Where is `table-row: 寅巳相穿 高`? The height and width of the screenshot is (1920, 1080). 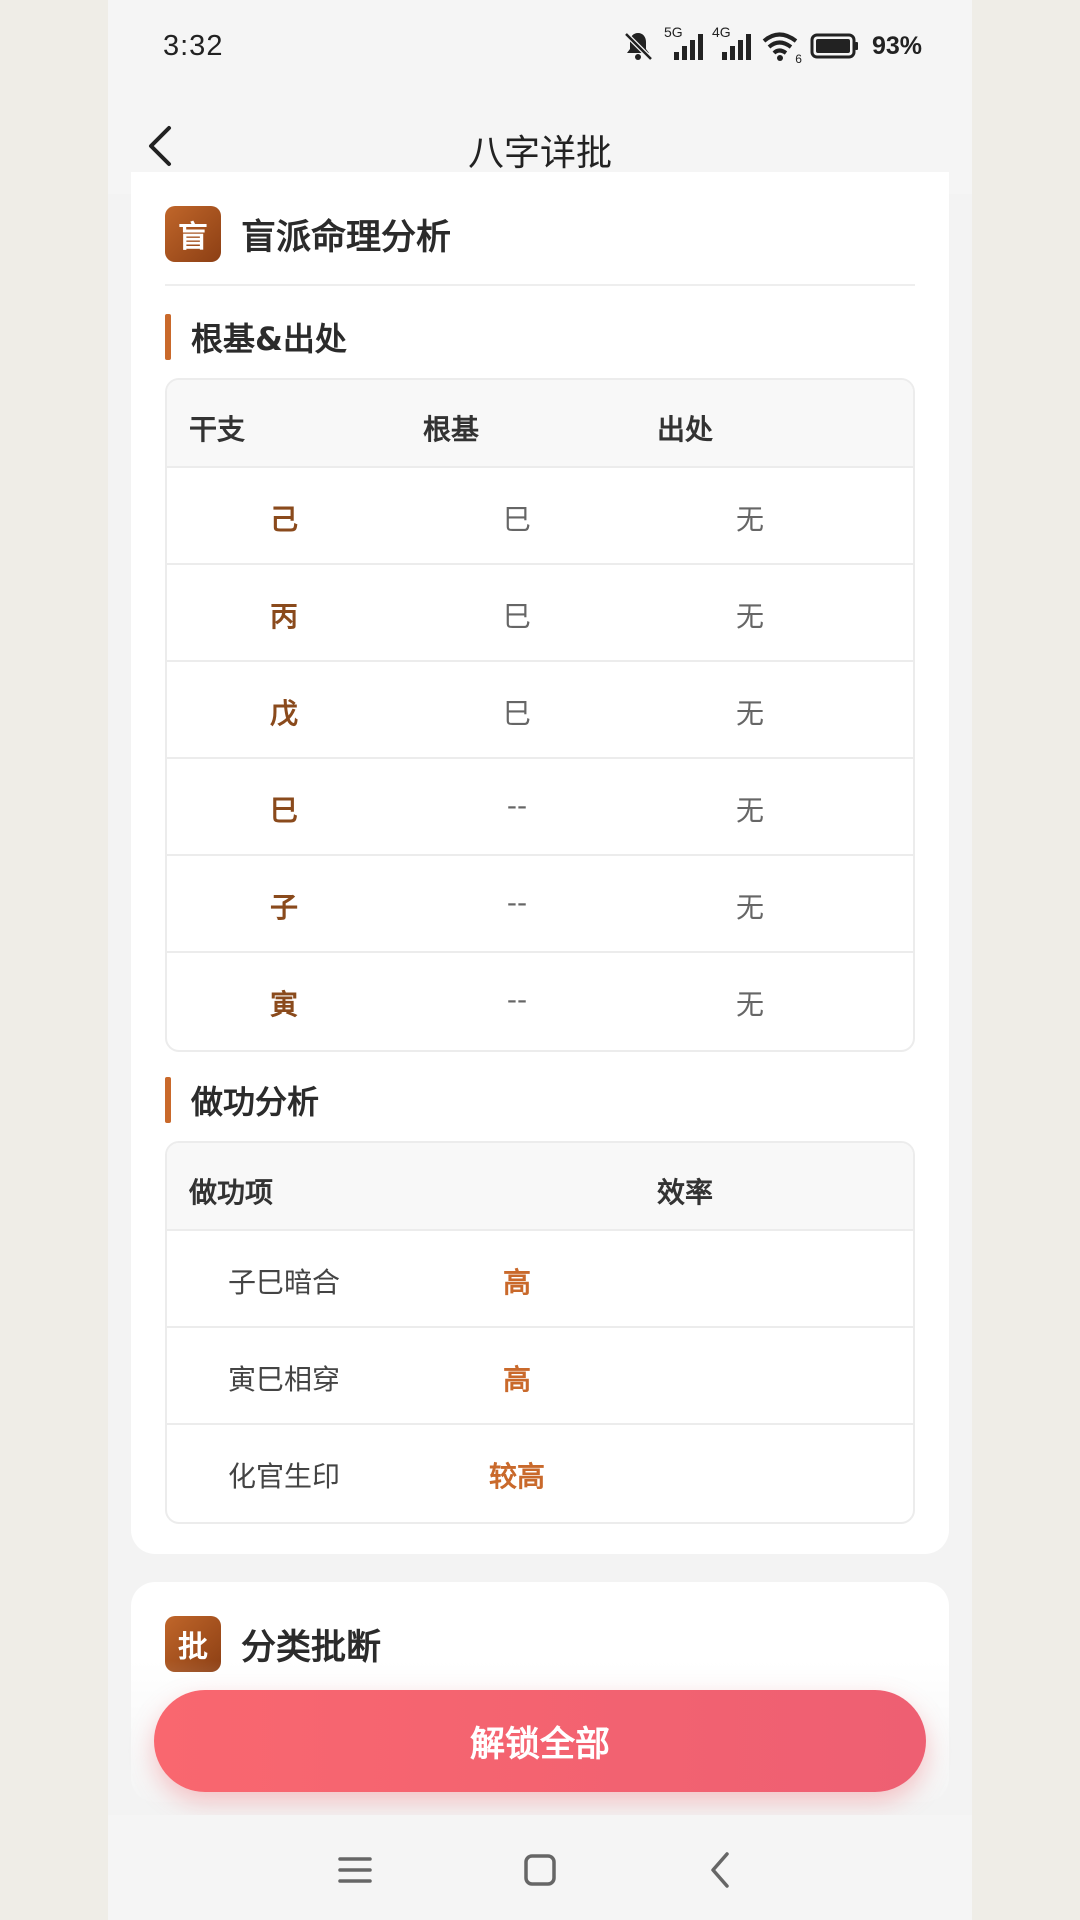 table-row: 寅巳相穿 高 is located at coordinates (540, 1376).